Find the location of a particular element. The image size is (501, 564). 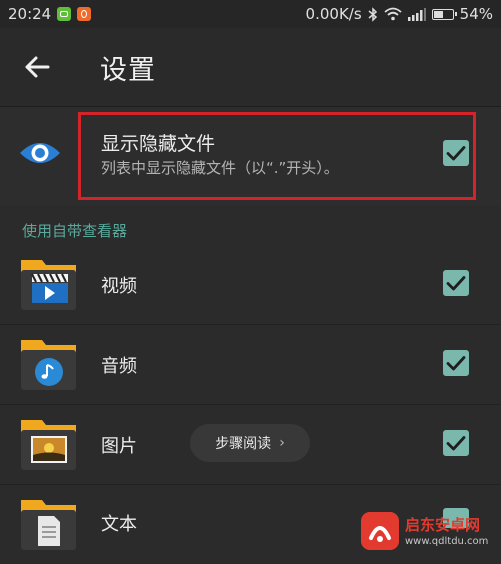

back-arrow-icon is located at coordinates (37, 67).